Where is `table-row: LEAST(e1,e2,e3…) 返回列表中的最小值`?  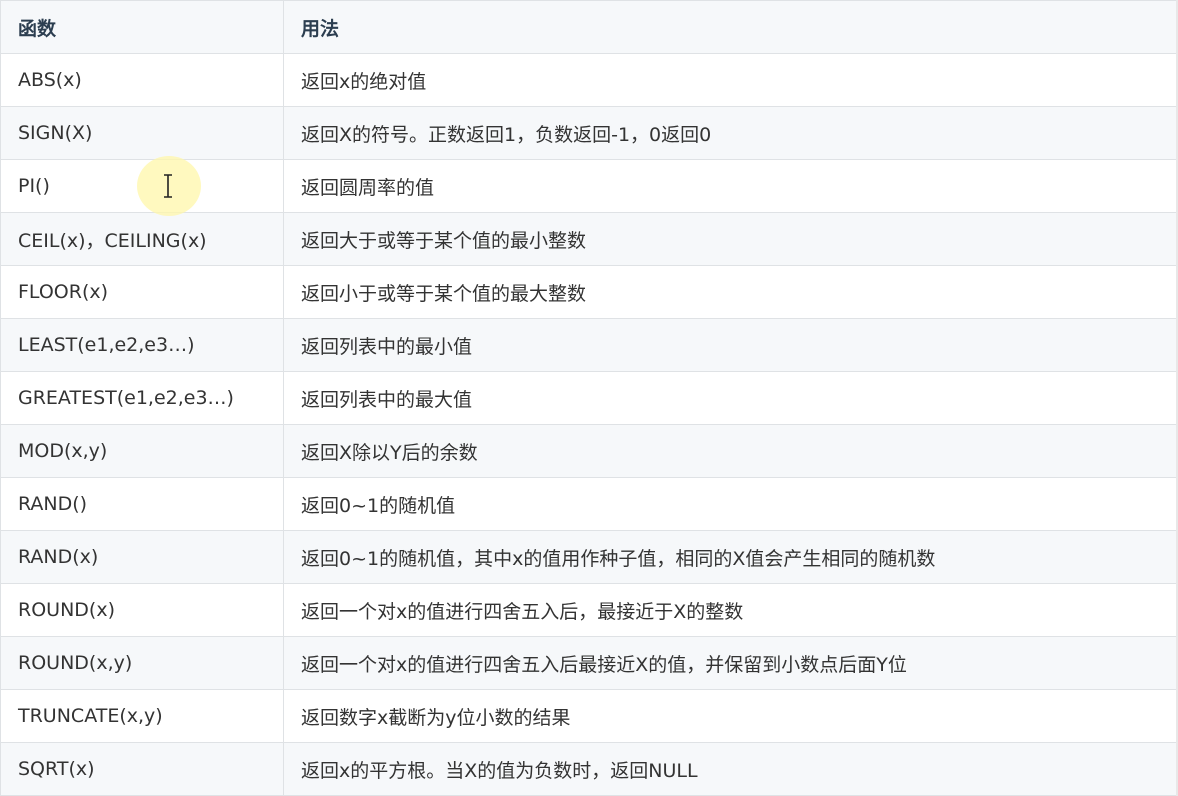 table-row: LEAST(e1,e2,e3…) 返回列表中的最小值 is located at coordinates (588, 345).